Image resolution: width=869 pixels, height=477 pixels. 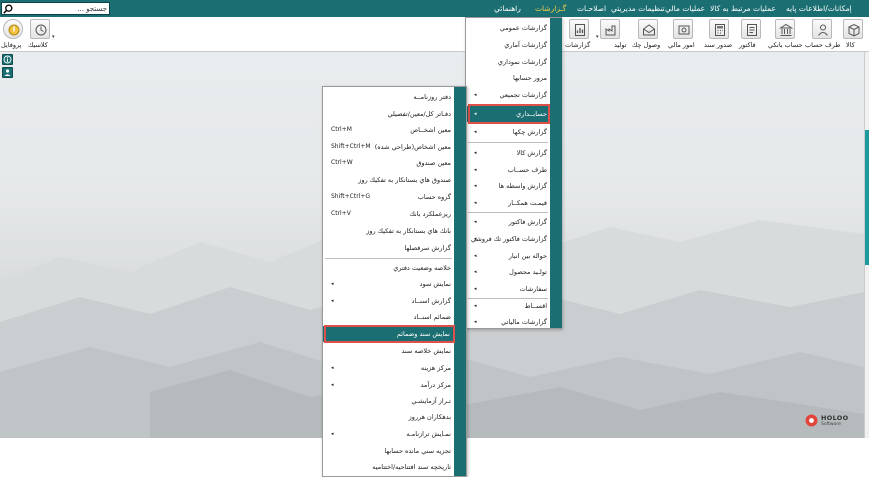 I want to click on accounting-item-journal: دفتر روزنامــه, so click(x=394, y=97).